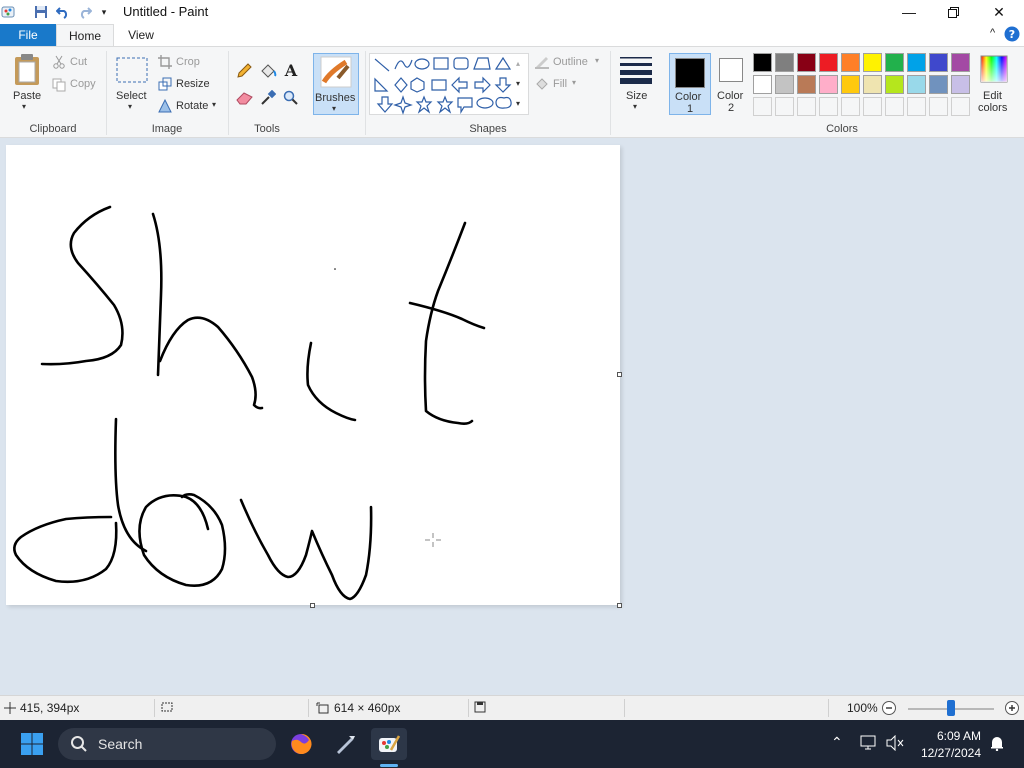 This screenshot has width=1024, height=768. I want to click on undo-icon, so click(63, 12).